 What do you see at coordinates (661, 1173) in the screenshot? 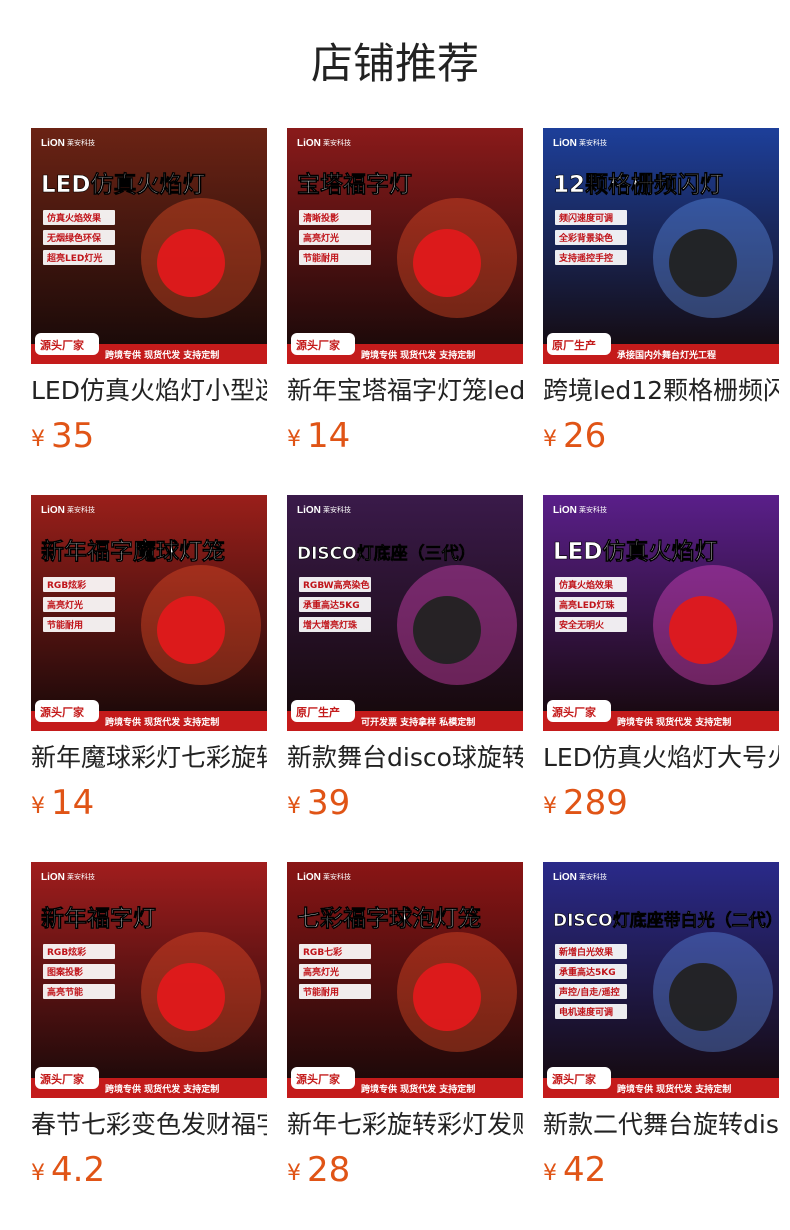
I see `product-price: ¥42` at bounding box center [661, 1173].